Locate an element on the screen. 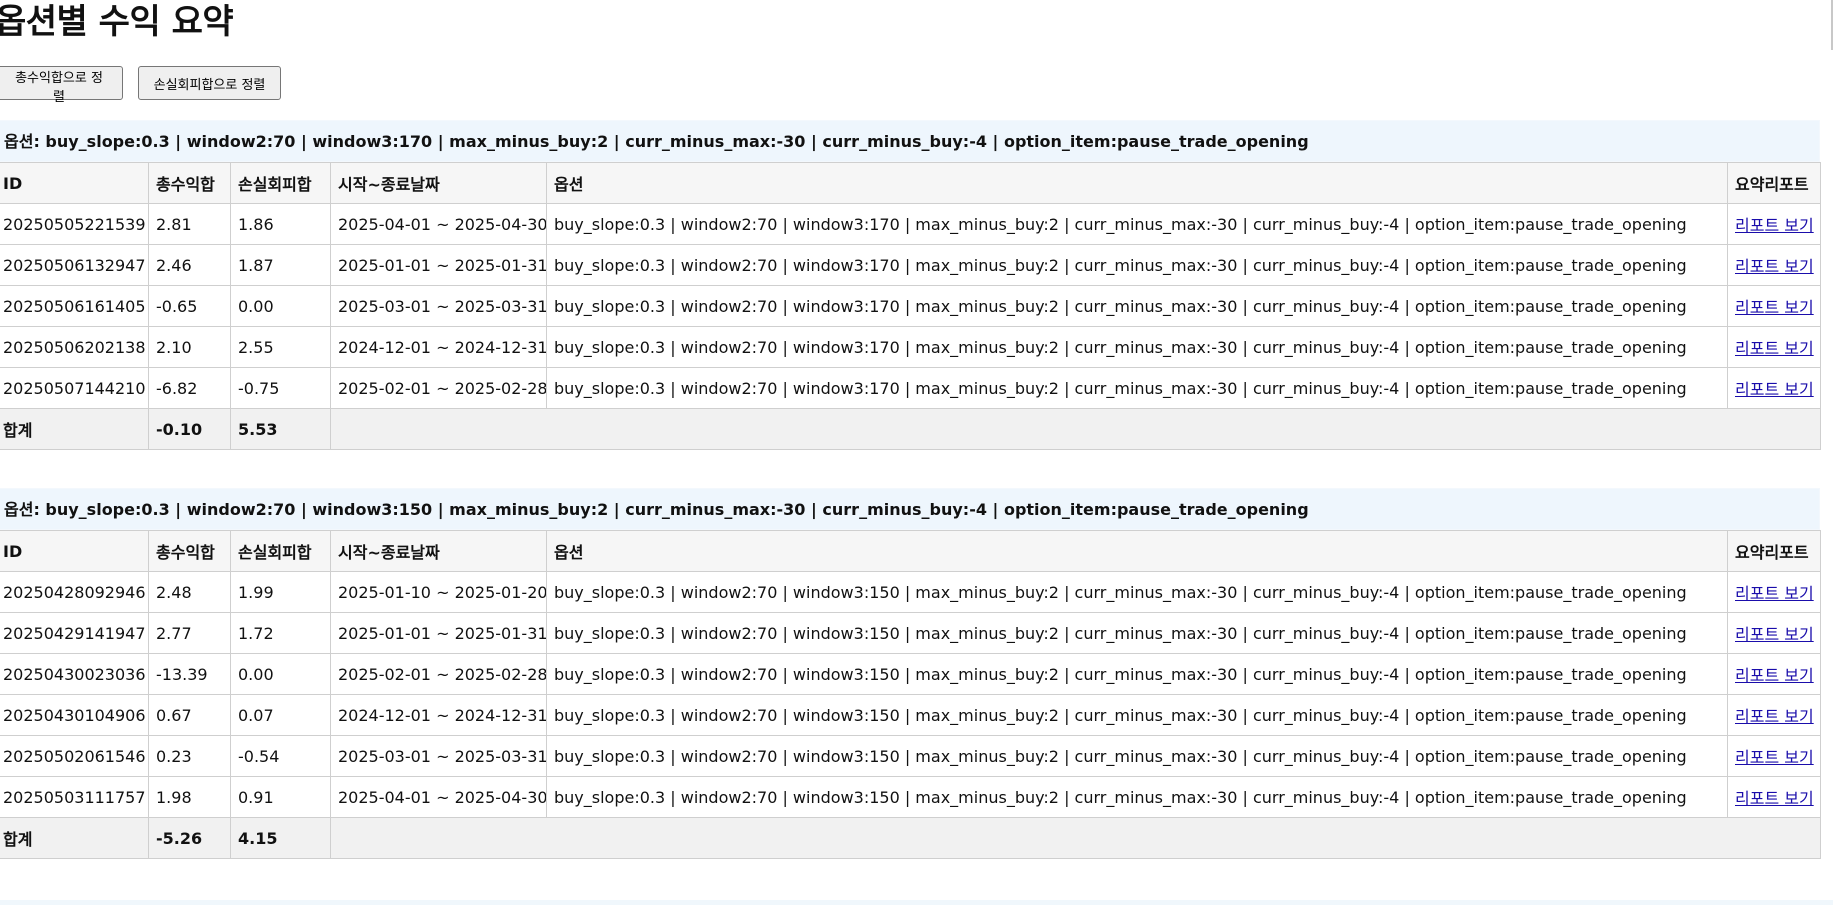 The width and height of the screenshot is (1833, 905). cell-total: 1.98 is located at coordinates (189, 797).